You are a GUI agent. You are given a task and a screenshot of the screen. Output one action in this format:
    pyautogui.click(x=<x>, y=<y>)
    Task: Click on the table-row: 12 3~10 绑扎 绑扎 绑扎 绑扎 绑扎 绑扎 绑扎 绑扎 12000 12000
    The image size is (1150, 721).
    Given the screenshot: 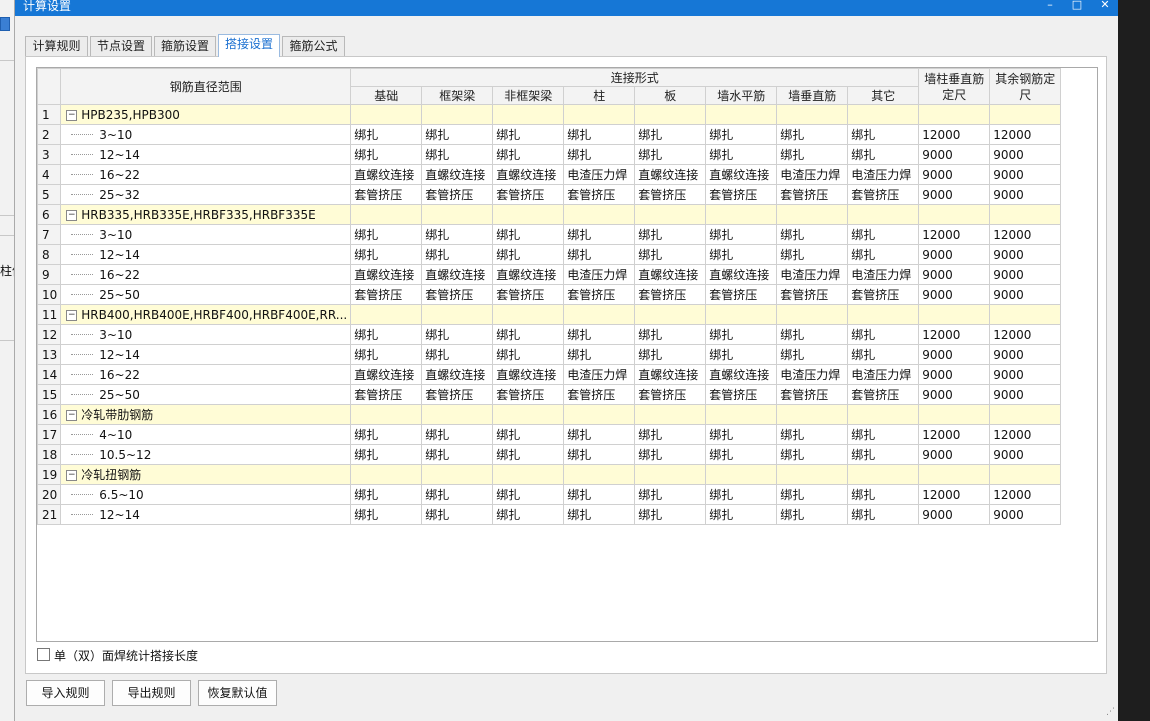 What is the action you would take?
    pyautogui.click(x=549, y=334)
    